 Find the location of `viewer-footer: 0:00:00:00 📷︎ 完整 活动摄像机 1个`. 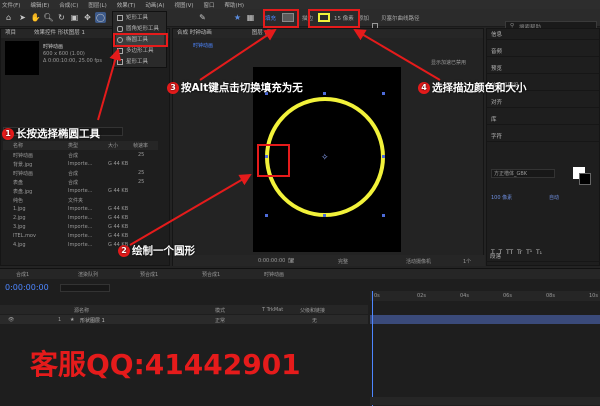

viewer-footer: 0:00:00:00 📷︎ 完整 活动摄像机 1个 is located at coordinates (329, 260).